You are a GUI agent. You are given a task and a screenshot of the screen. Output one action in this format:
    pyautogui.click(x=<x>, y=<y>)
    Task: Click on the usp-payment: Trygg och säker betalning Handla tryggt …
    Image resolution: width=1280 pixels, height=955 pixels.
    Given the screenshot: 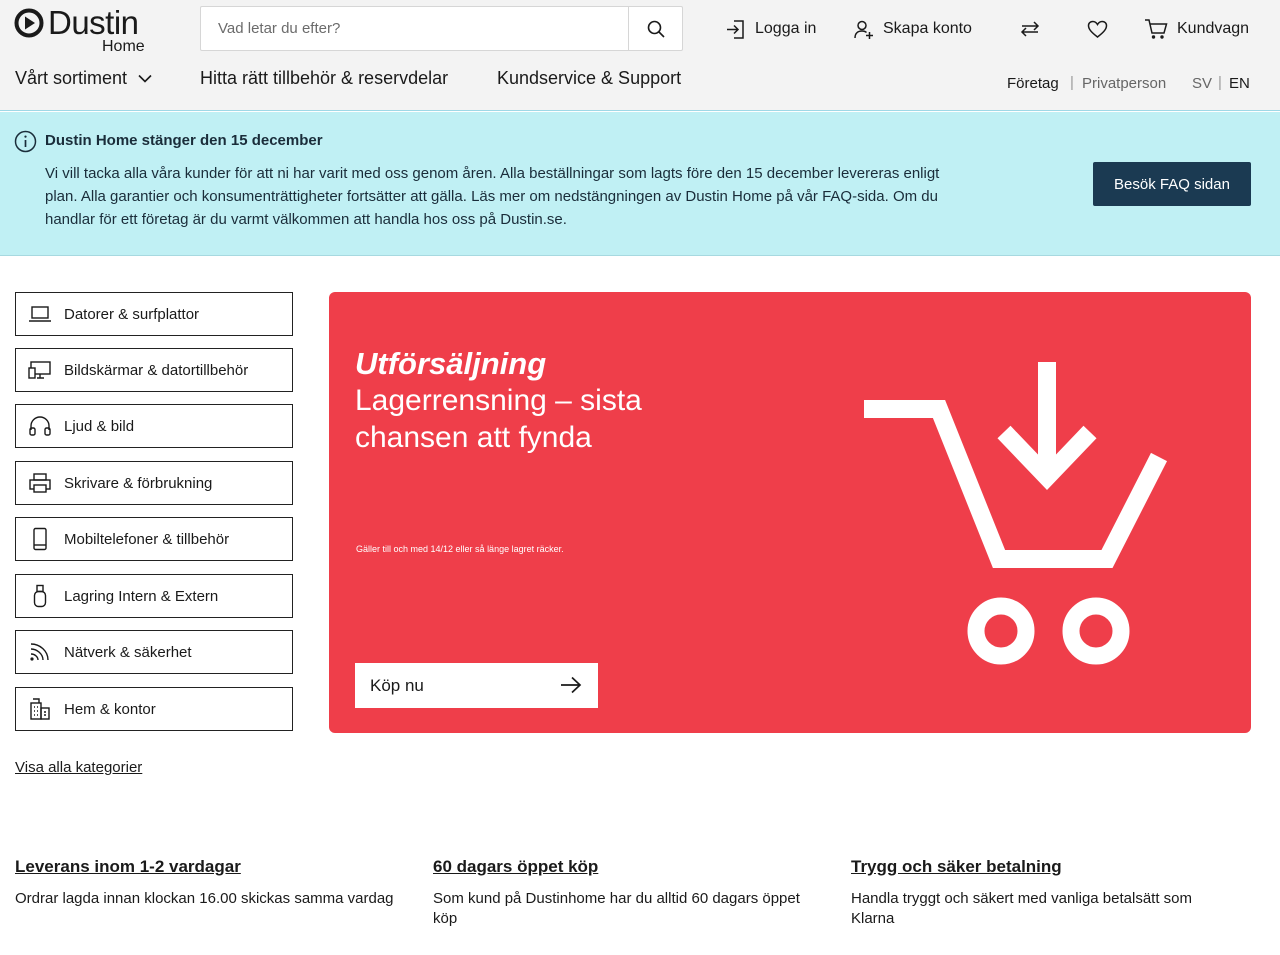 What is the action you would take?
    pyautogui.click(x=1031, y=893)
    